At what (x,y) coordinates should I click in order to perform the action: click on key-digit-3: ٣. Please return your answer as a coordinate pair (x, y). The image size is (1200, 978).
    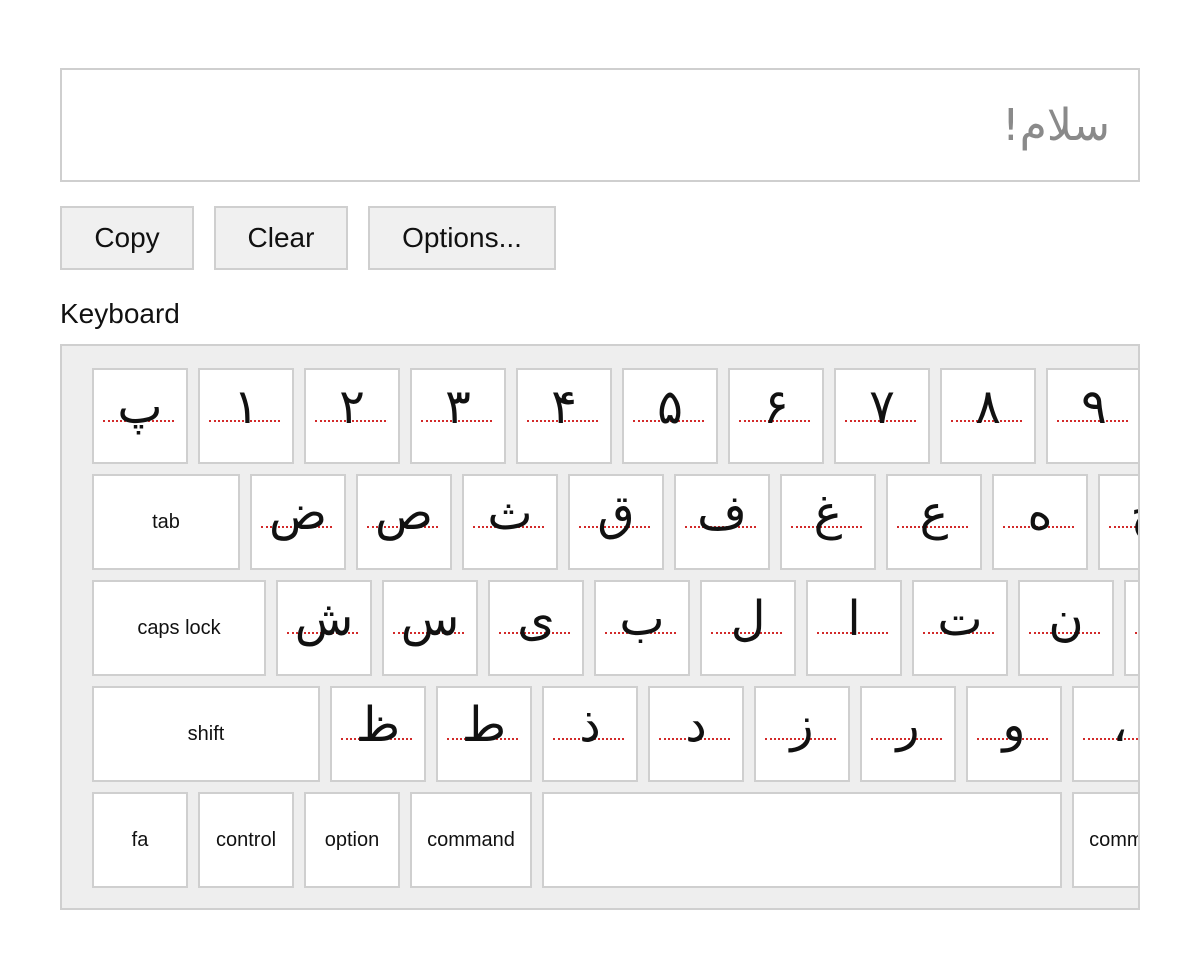
    Looking at the image, I should click on (458, 416).